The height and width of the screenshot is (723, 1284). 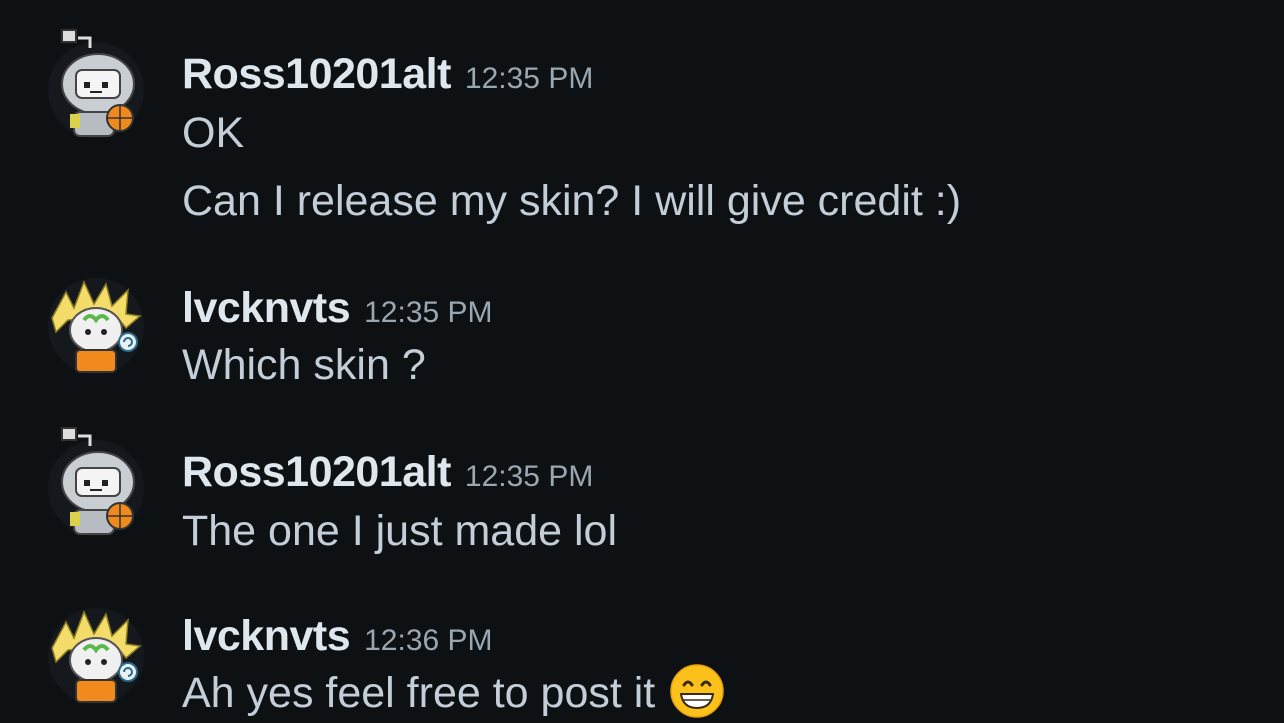 I want to click on message-header: lvcknvts 12:36 PM, so click(x=337, y=636).